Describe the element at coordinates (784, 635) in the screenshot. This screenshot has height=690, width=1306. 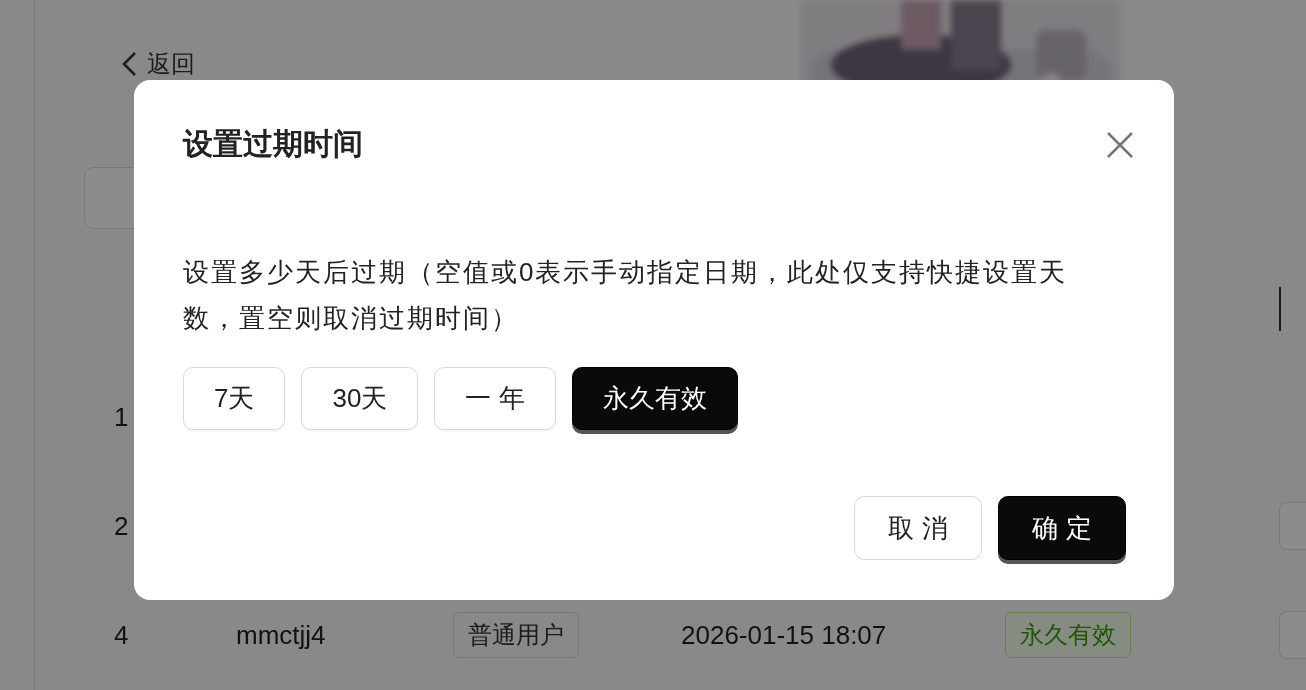
I see `table-cell-text: 2026-01-15 18:07` at that location.